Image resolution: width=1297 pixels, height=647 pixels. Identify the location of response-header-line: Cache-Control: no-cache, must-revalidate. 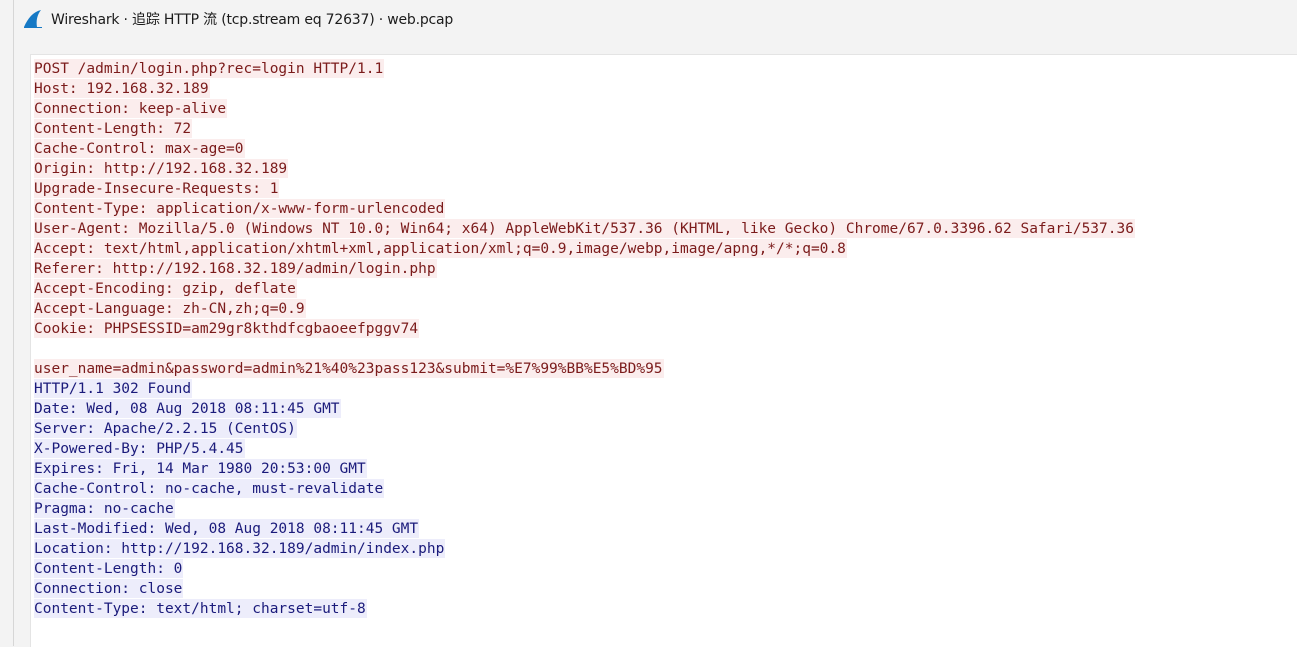
(665, 489).